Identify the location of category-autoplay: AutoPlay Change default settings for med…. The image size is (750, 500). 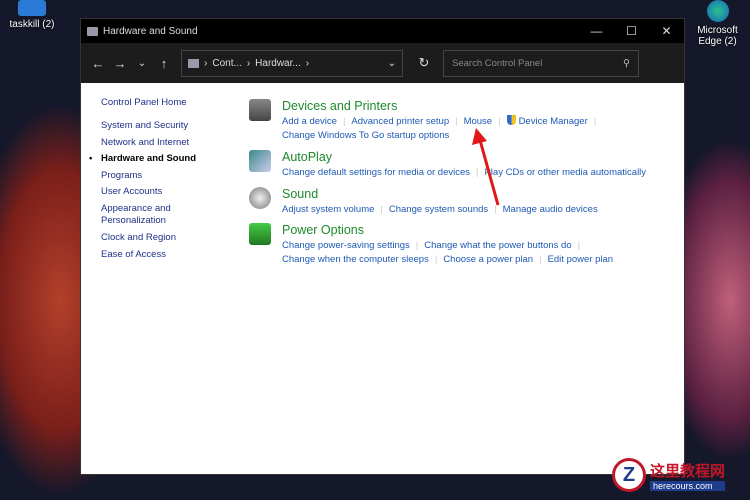
(447, 165).